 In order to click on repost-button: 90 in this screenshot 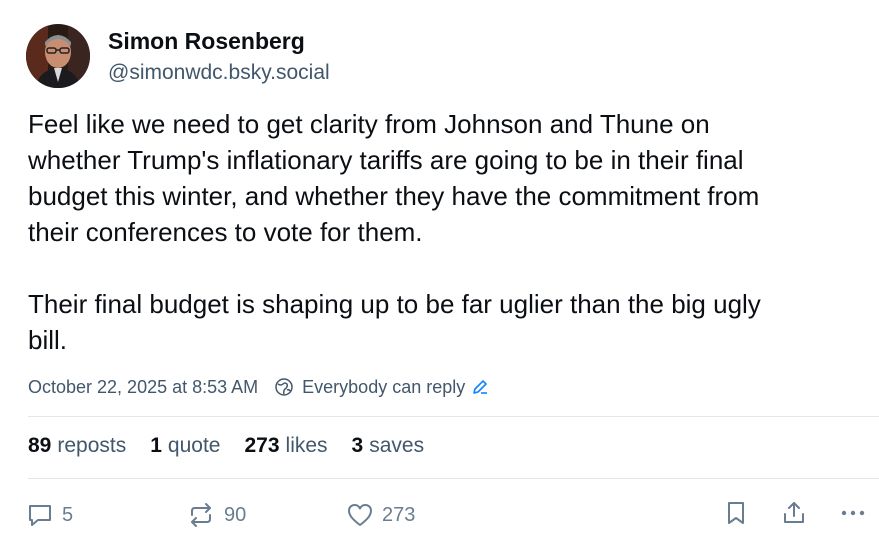, I will do `click(216, 515)`.